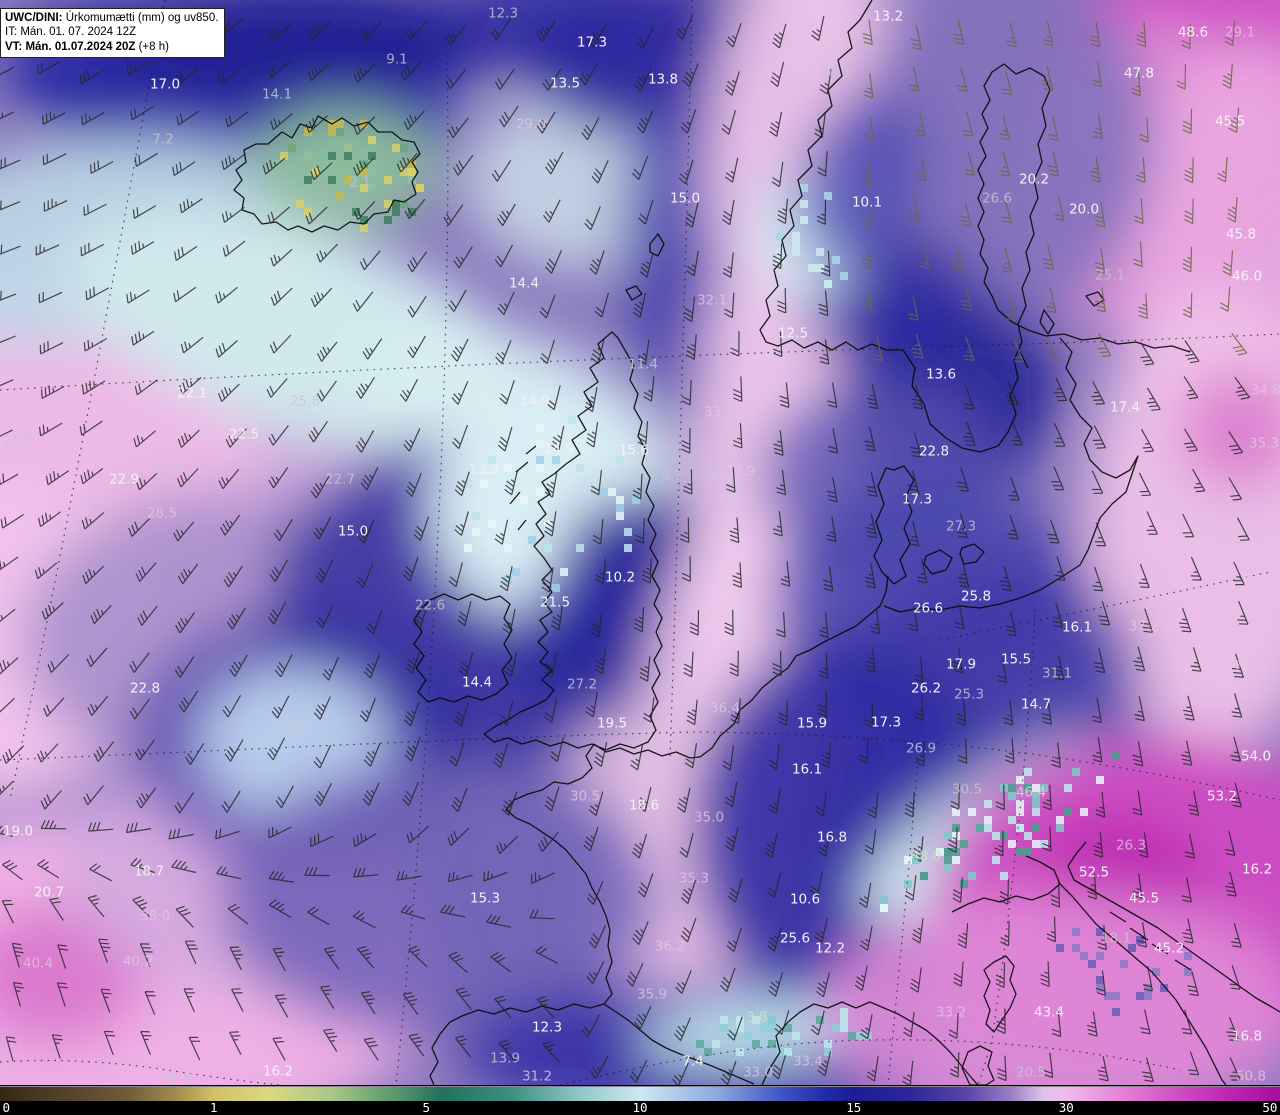 The height and width of the screenshot is (1115, 1280). What do you see at coordinates (34, 18) in the screenshot?
I see `model-name: UWC/DINI:` at bounding box center [34, 18].